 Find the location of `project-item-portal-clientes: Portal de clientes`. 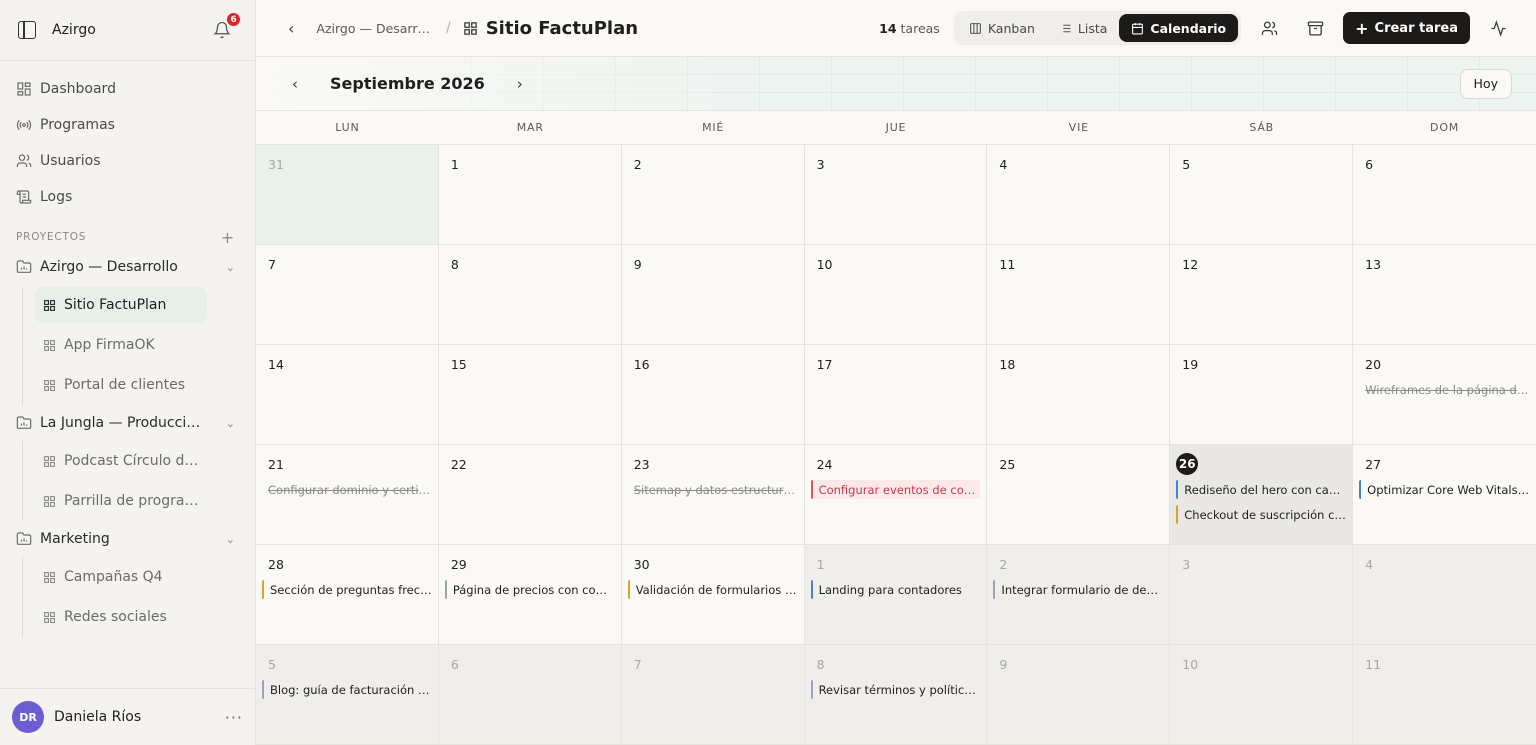

project-item-portal-clientes: Portal de clientes is located at coordinates (137, 385).